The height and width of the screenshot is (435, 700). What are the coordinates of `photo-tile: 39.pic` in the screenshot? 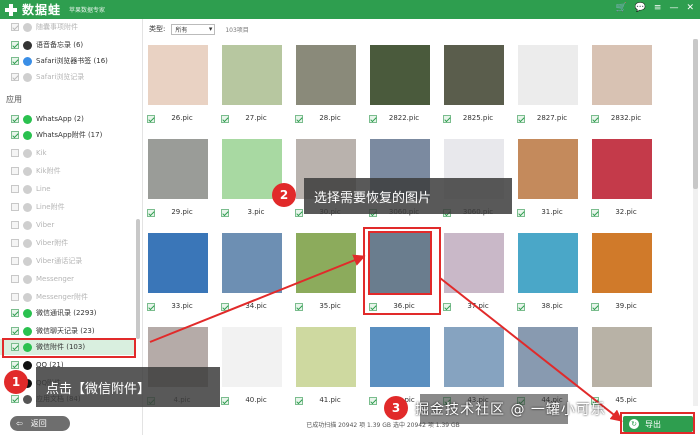 It's located at (622, 270).